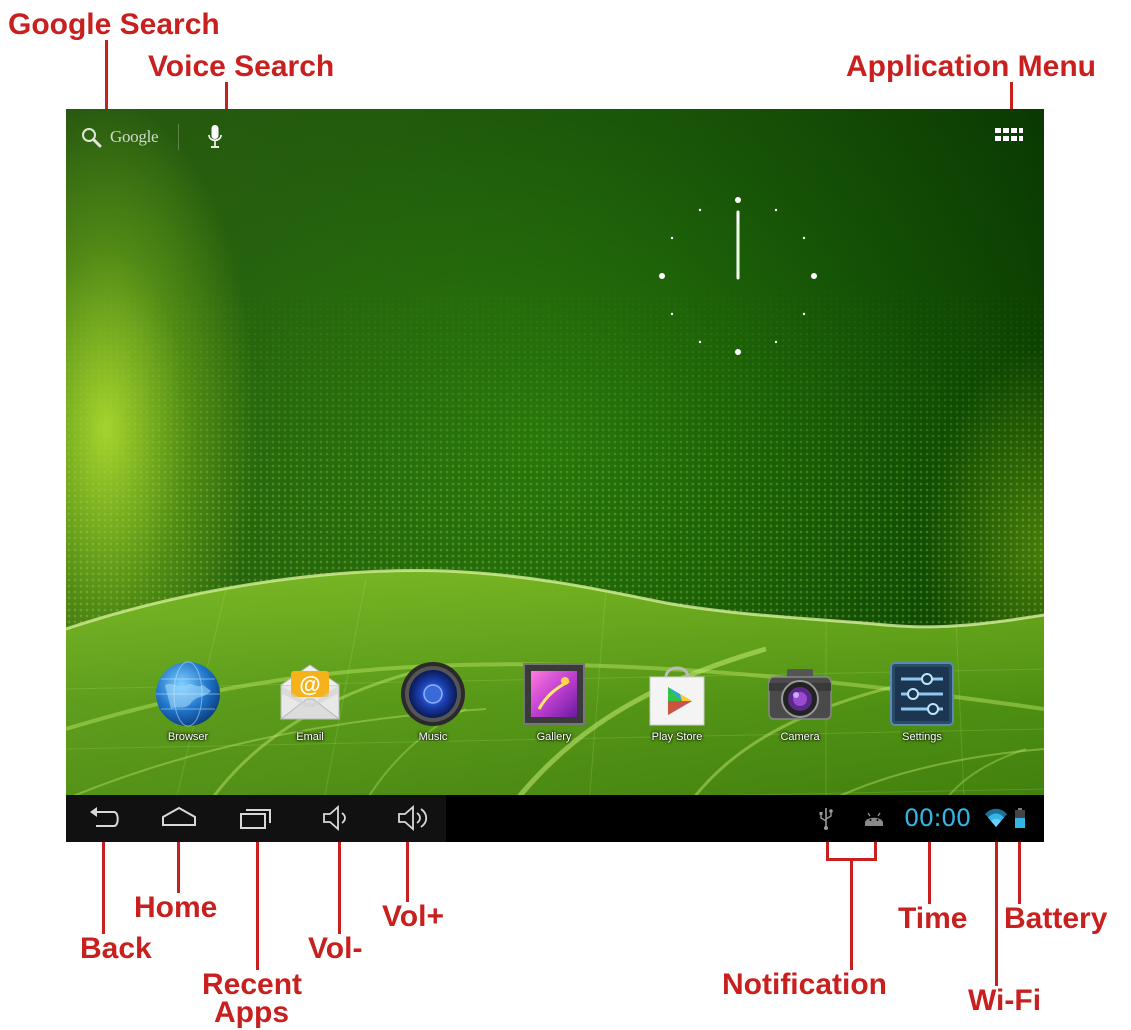 The width and height of the screenshot is (1131, 1030). What do you see at coordinates (677, 696) in the screenshot?
I see `shopping-bag-icon` at bounding box center [677, 696].